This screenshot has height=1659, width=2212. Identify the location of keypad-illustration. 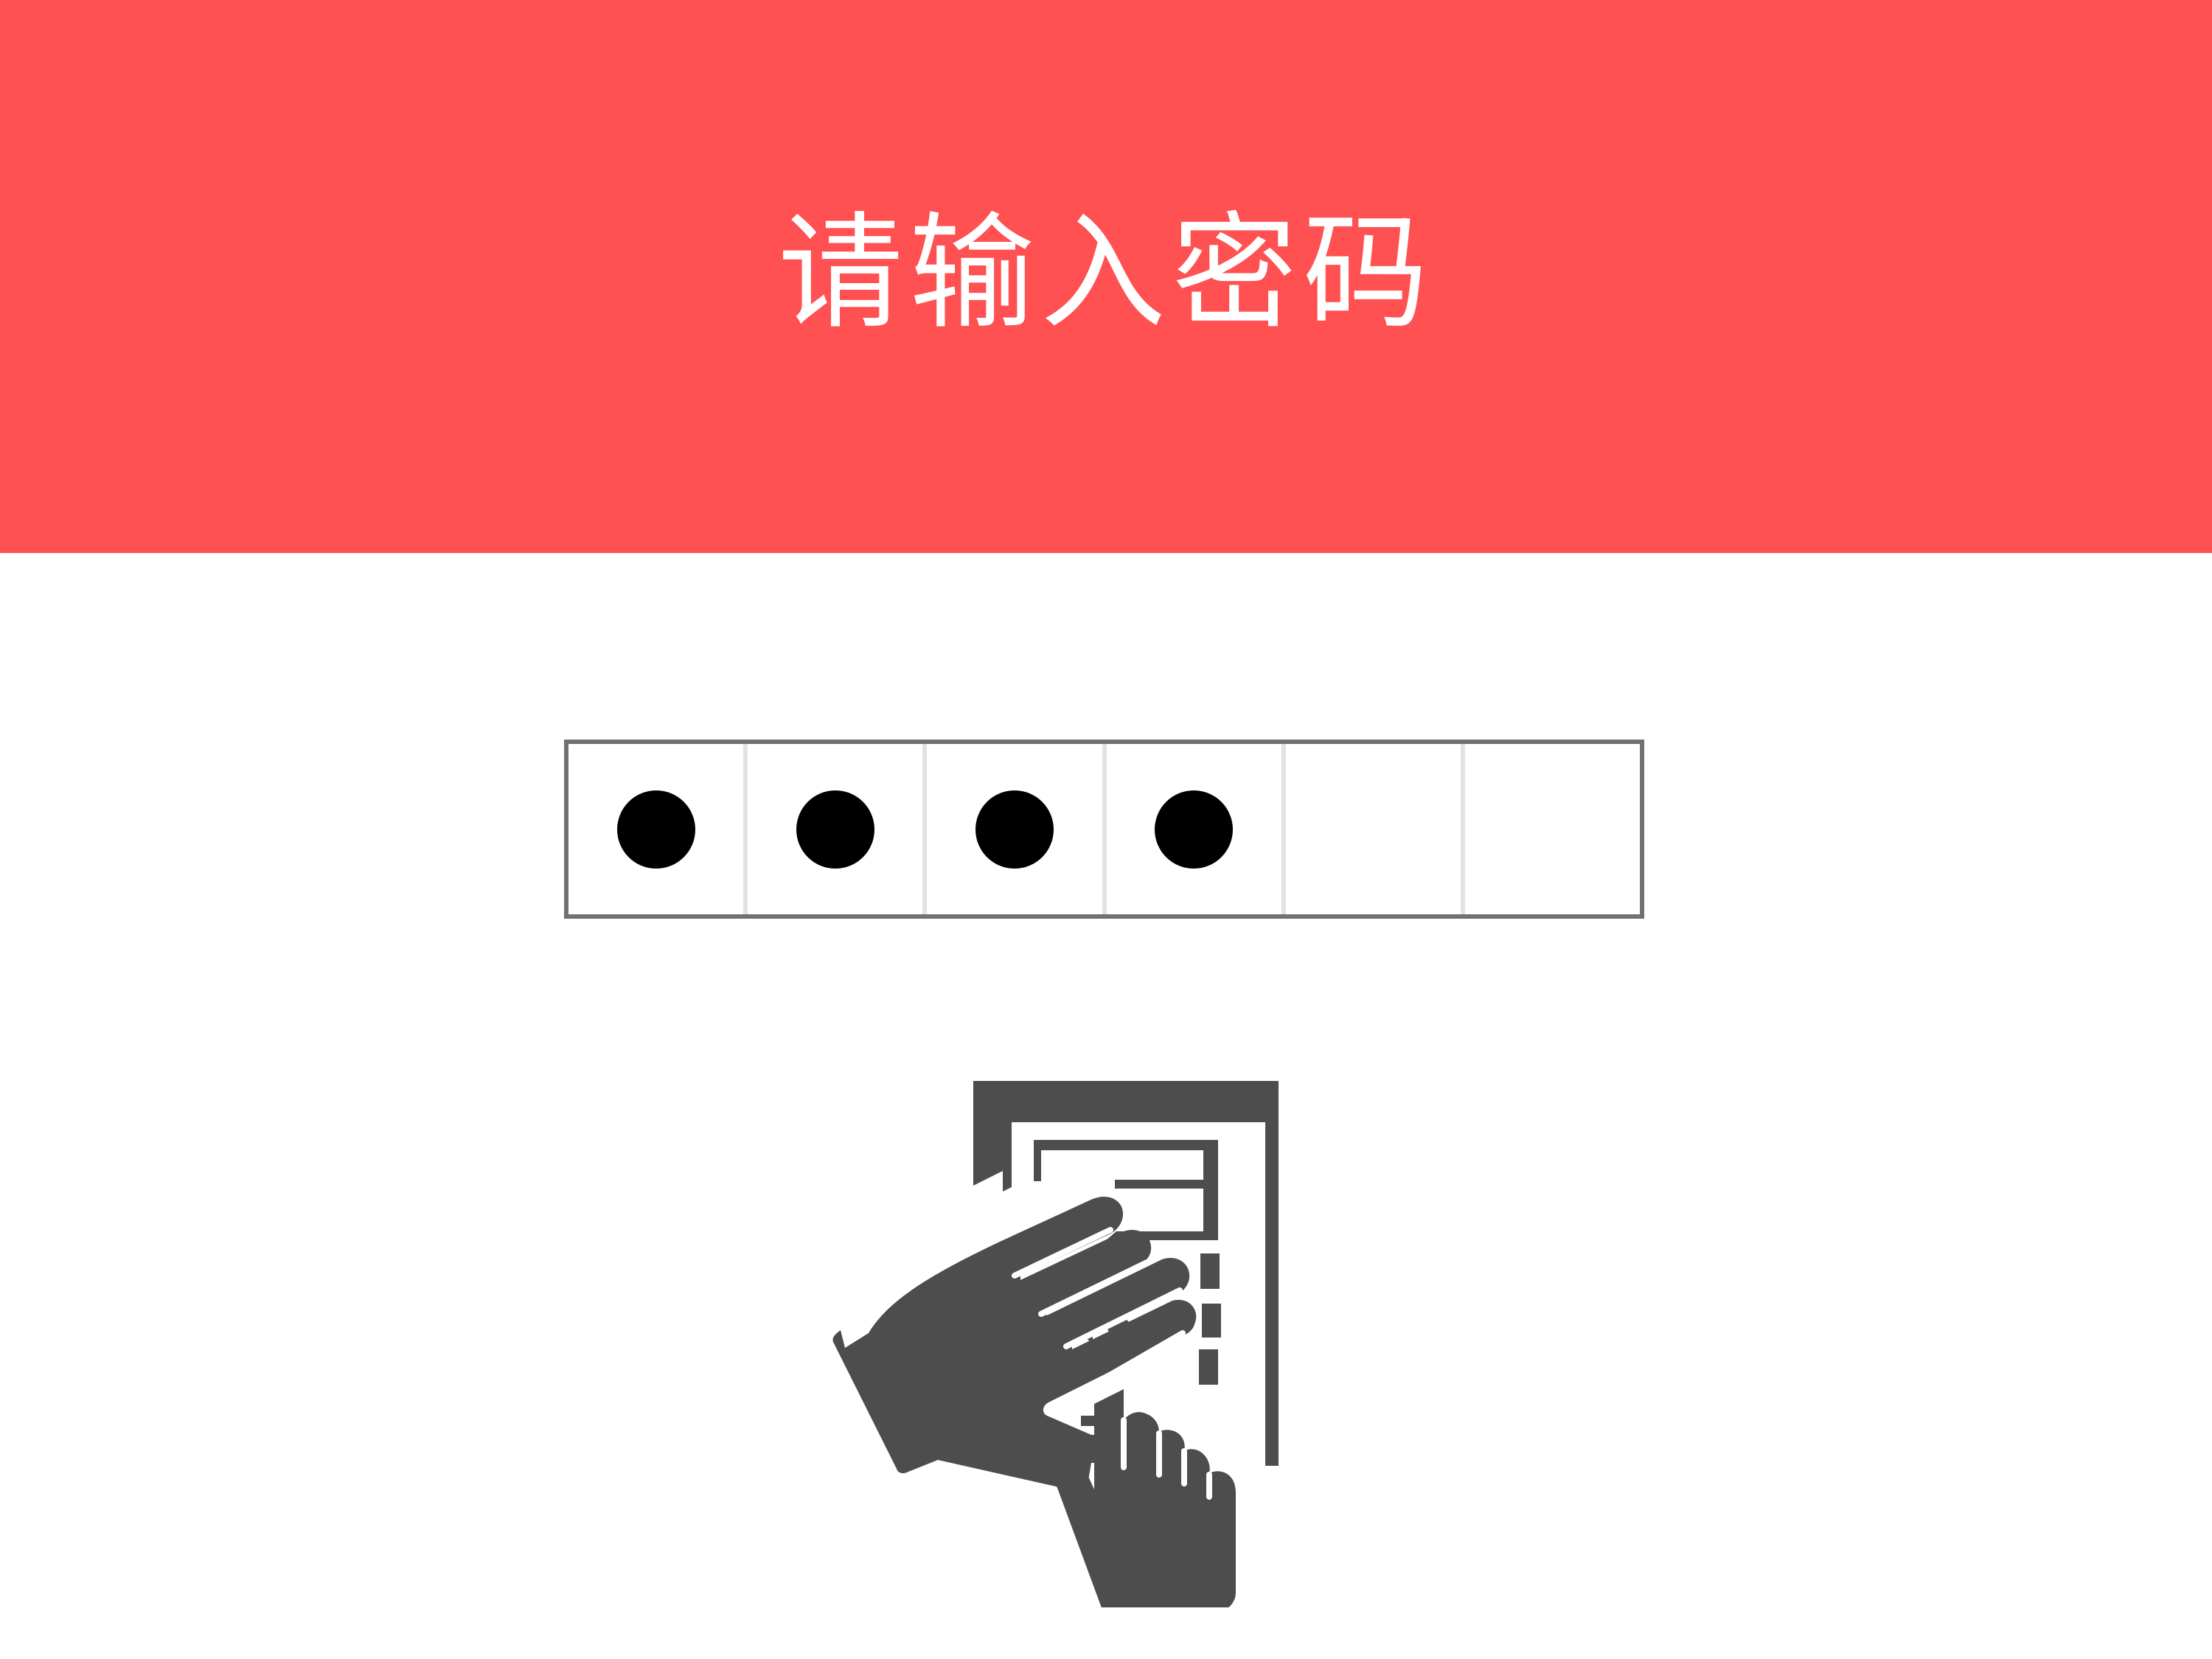
(1062, 1344).